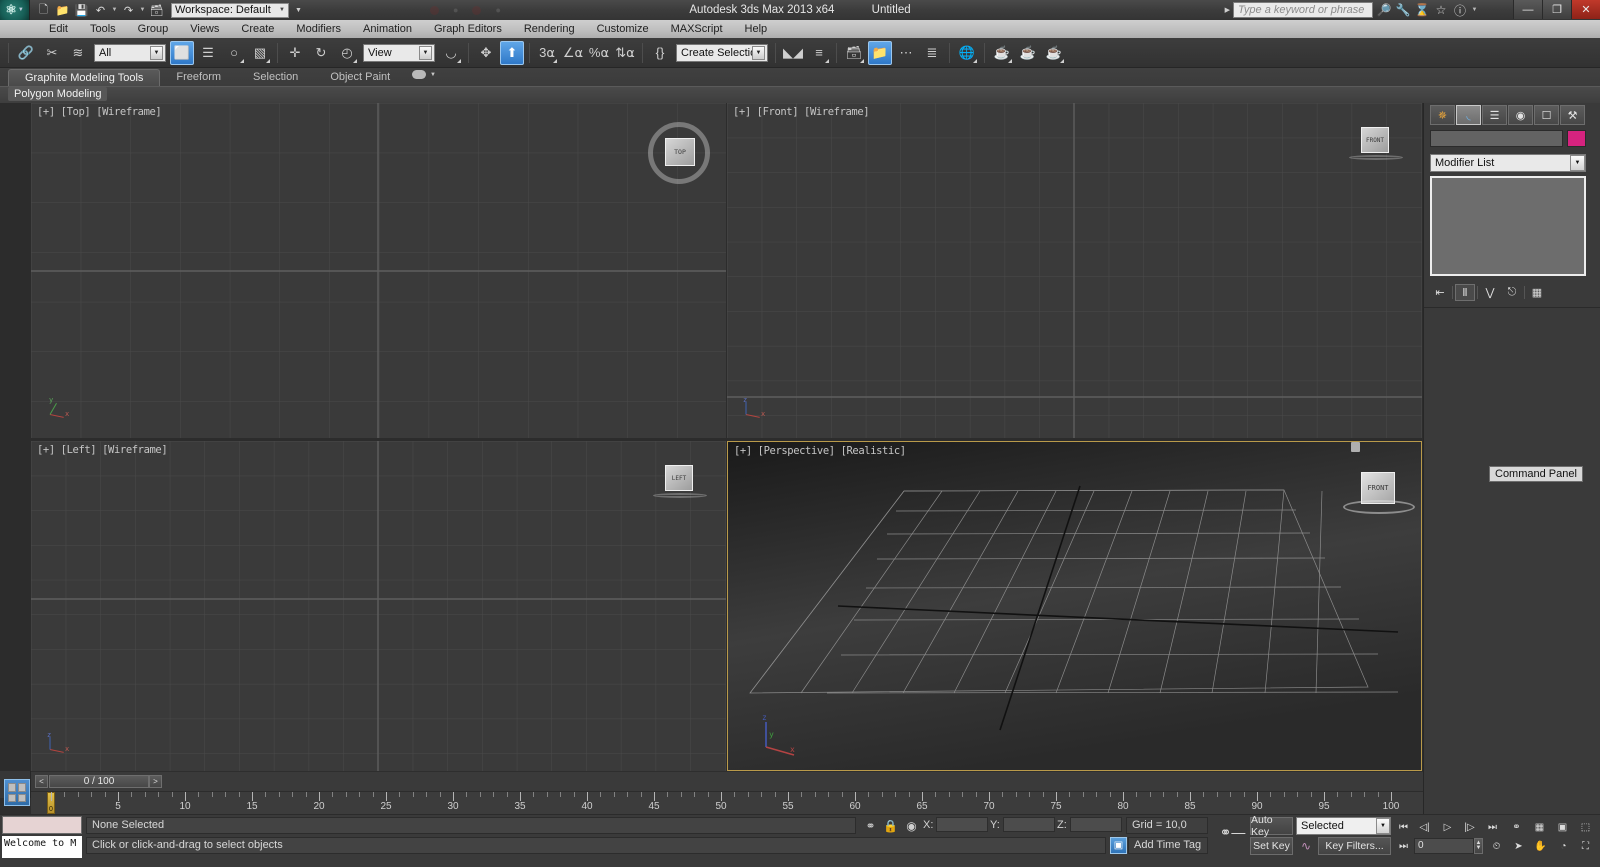  Describe the element at coordinates (512, 52) in the screenshot. I see `snaps-use-axis-constraint-icon: ⬆` at that location.